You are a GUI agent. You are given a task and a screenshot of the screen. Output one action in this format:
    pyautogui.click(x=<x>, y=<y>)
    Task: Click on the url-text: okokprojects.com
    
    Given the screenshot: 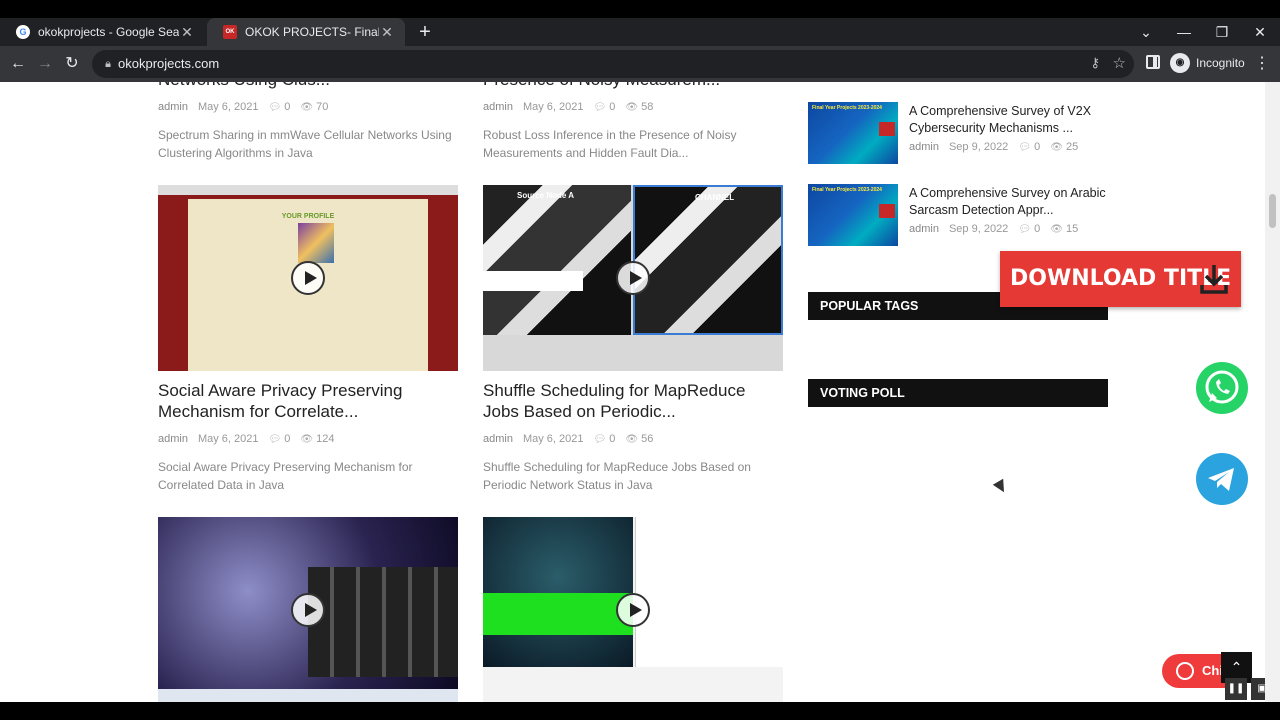 What is the action you would take?
    pyautogui.click(x=168, y=63)
    